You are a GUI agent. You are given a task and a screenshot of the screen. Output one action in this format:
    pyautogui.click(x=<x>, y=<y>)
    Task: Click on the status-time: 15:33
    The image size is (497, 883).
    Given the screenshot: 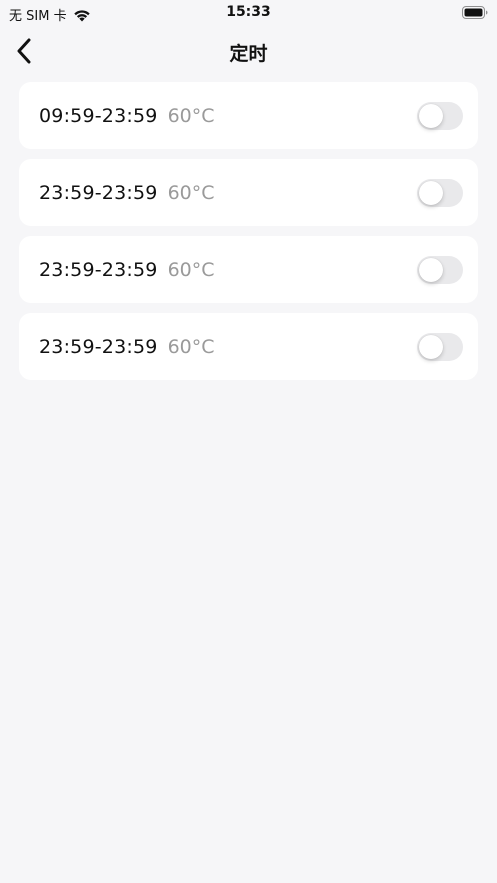 What is the action you would take?
    pyautogui.click(x=248, y=12)
    